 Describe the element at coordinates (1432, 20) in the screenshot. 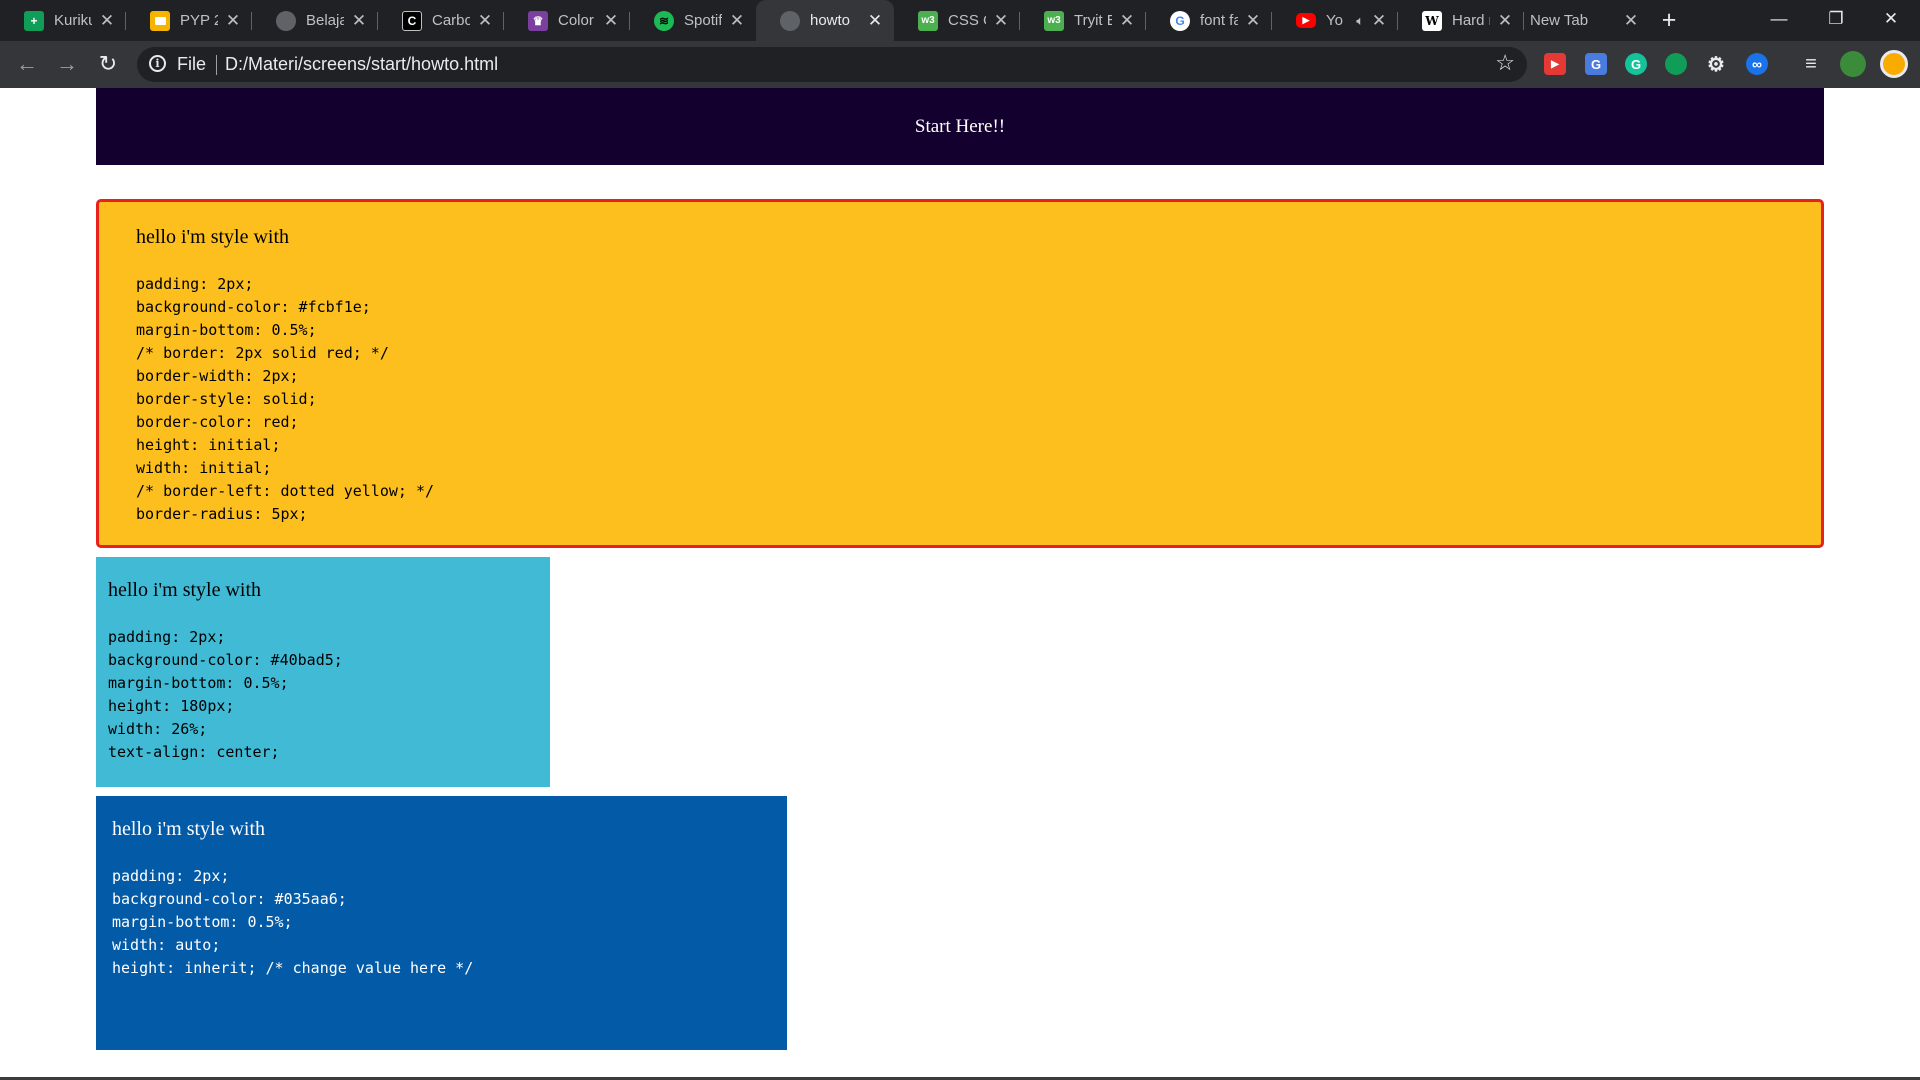

I see `wikipedia-icon: W` at that location.